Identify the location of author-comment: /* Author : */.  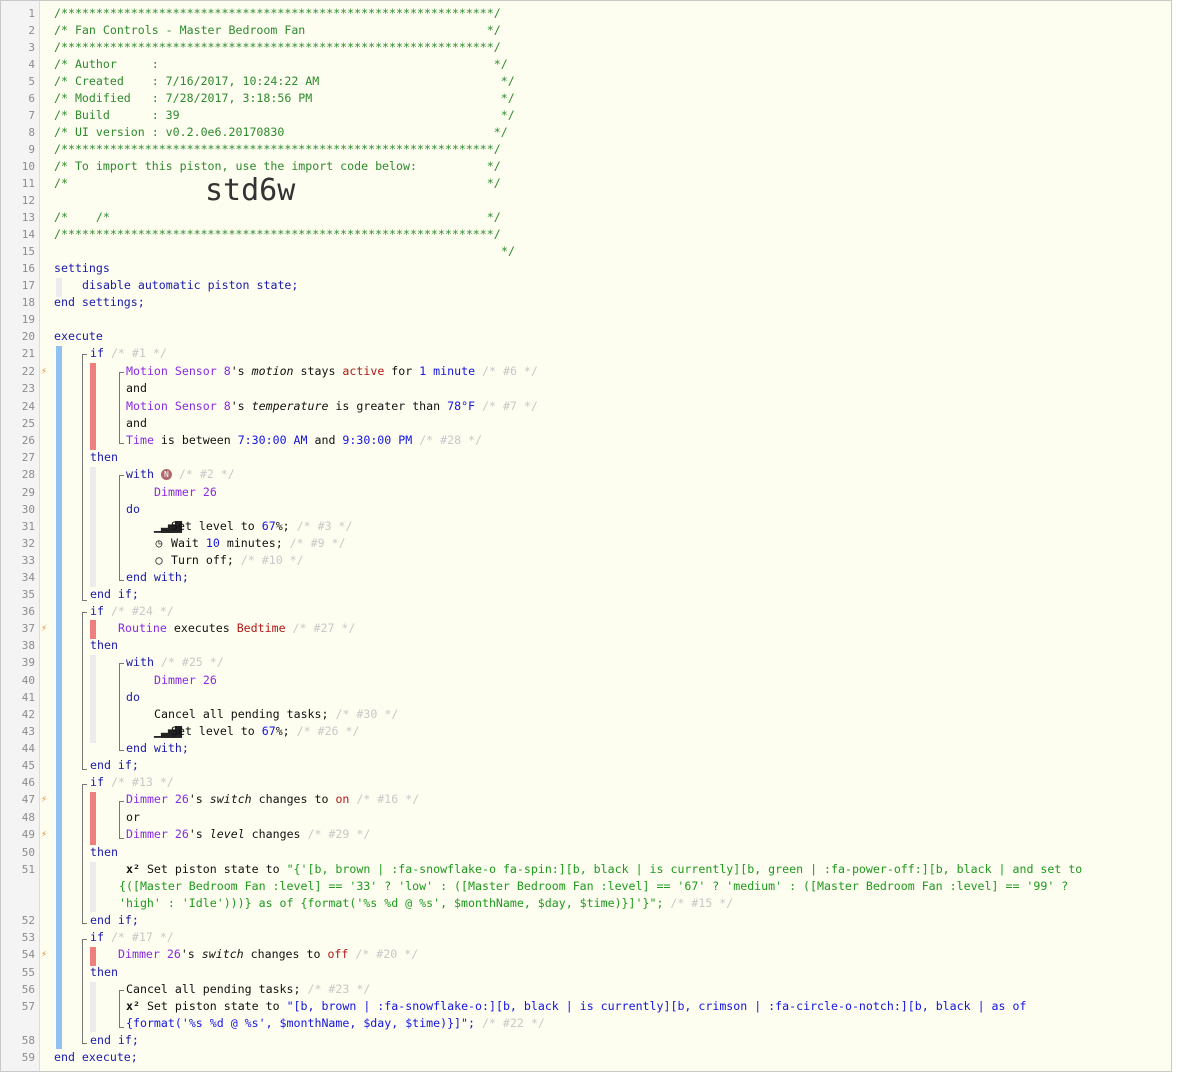
(281, 64).